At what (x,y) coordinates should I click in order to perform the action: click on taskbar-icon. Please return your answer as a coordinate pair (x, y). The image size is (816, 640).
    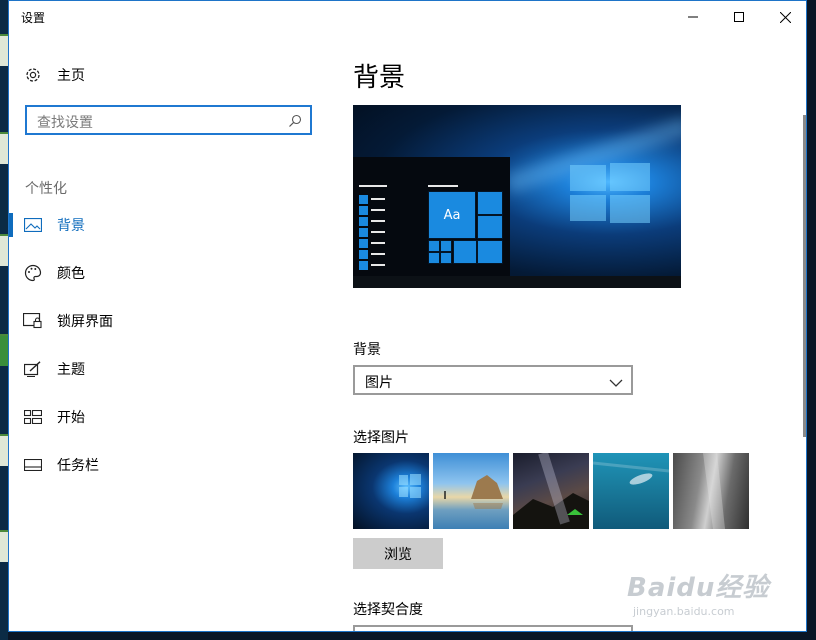
    Looking at the image, I should click on (33, 465).